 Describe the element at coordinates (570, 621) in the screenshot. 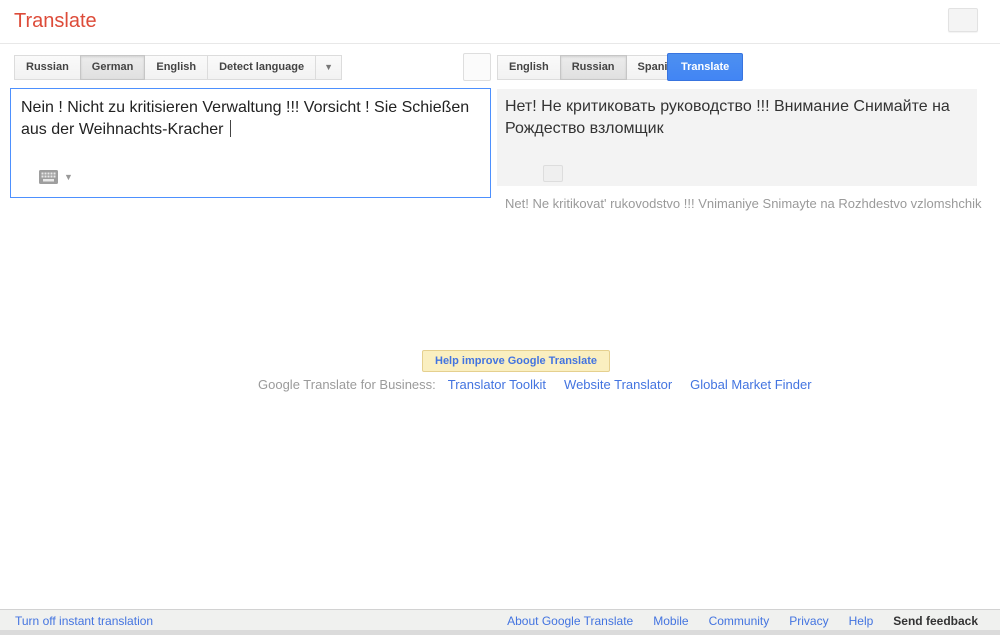

I see `footer-link-about: About Google Translate` at that location.